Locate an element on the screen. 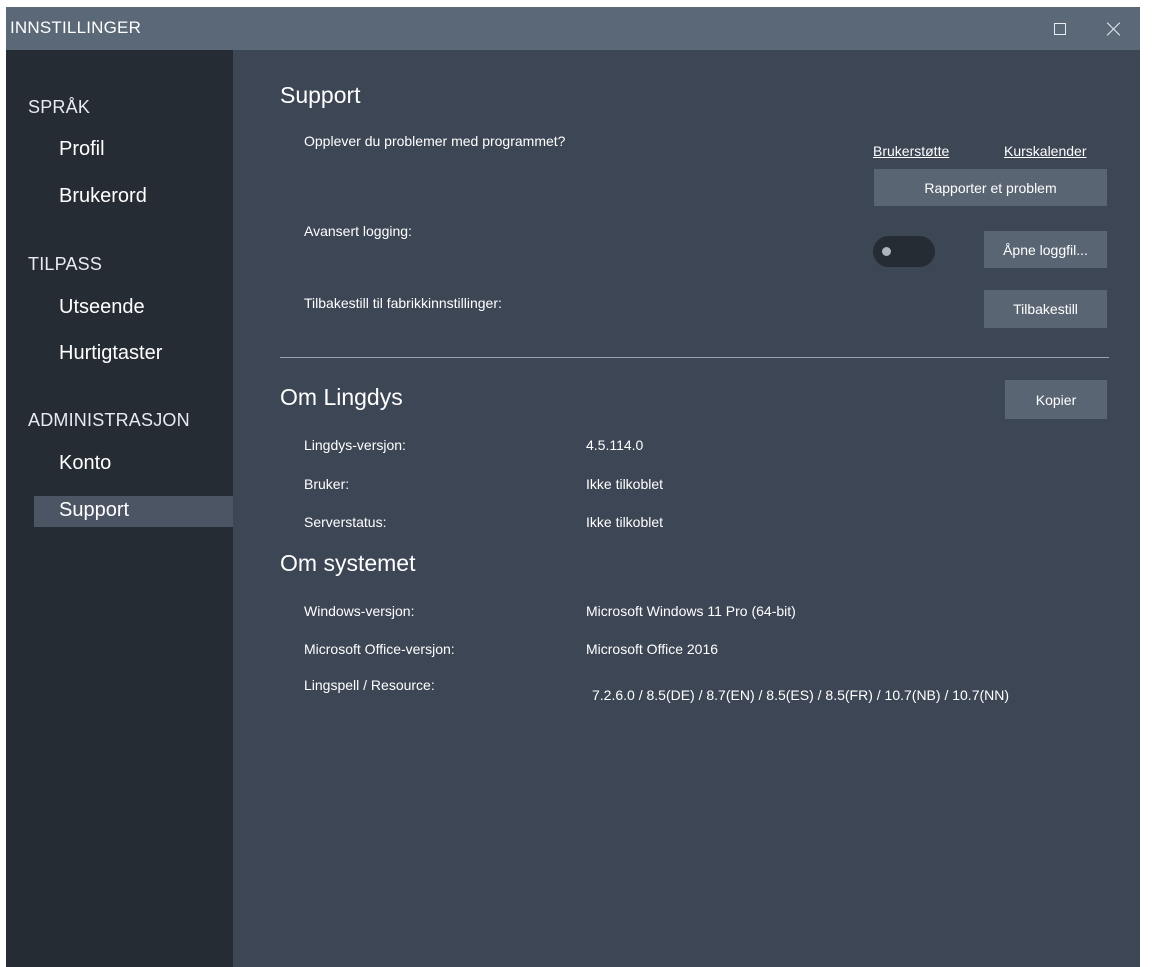  sidebar-item-support: Support is located at coordinates (133, 511).